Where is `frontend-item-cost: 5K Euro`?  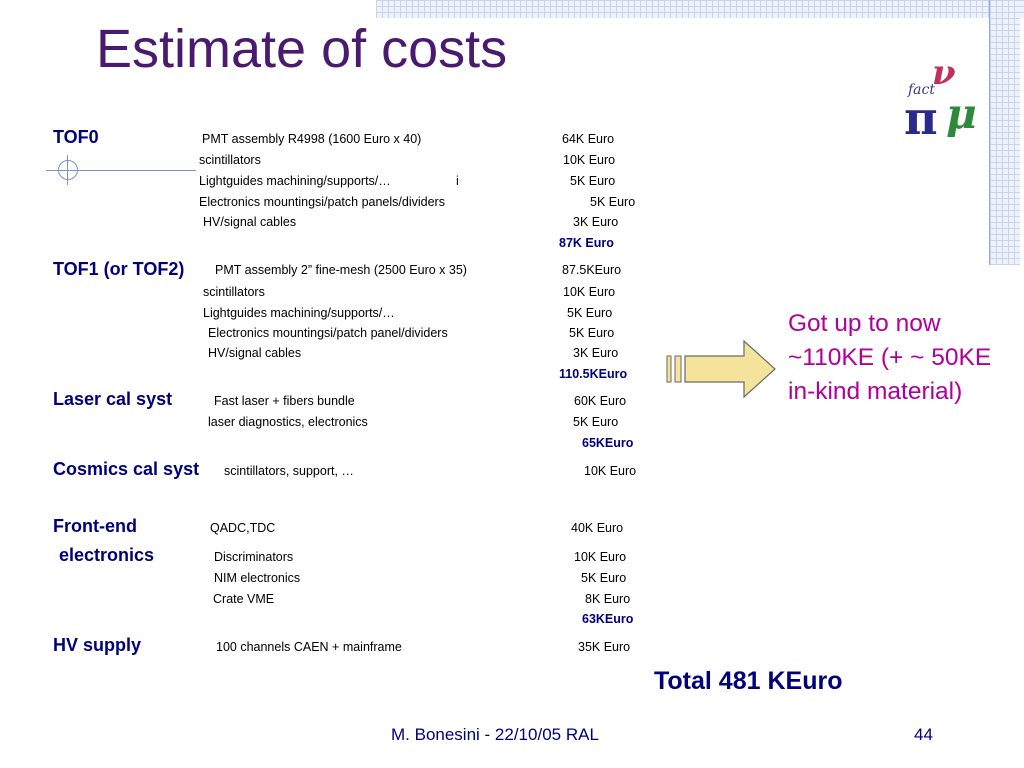
frontend-item-cost: 5K Euro is located at coordinates (604, 578).